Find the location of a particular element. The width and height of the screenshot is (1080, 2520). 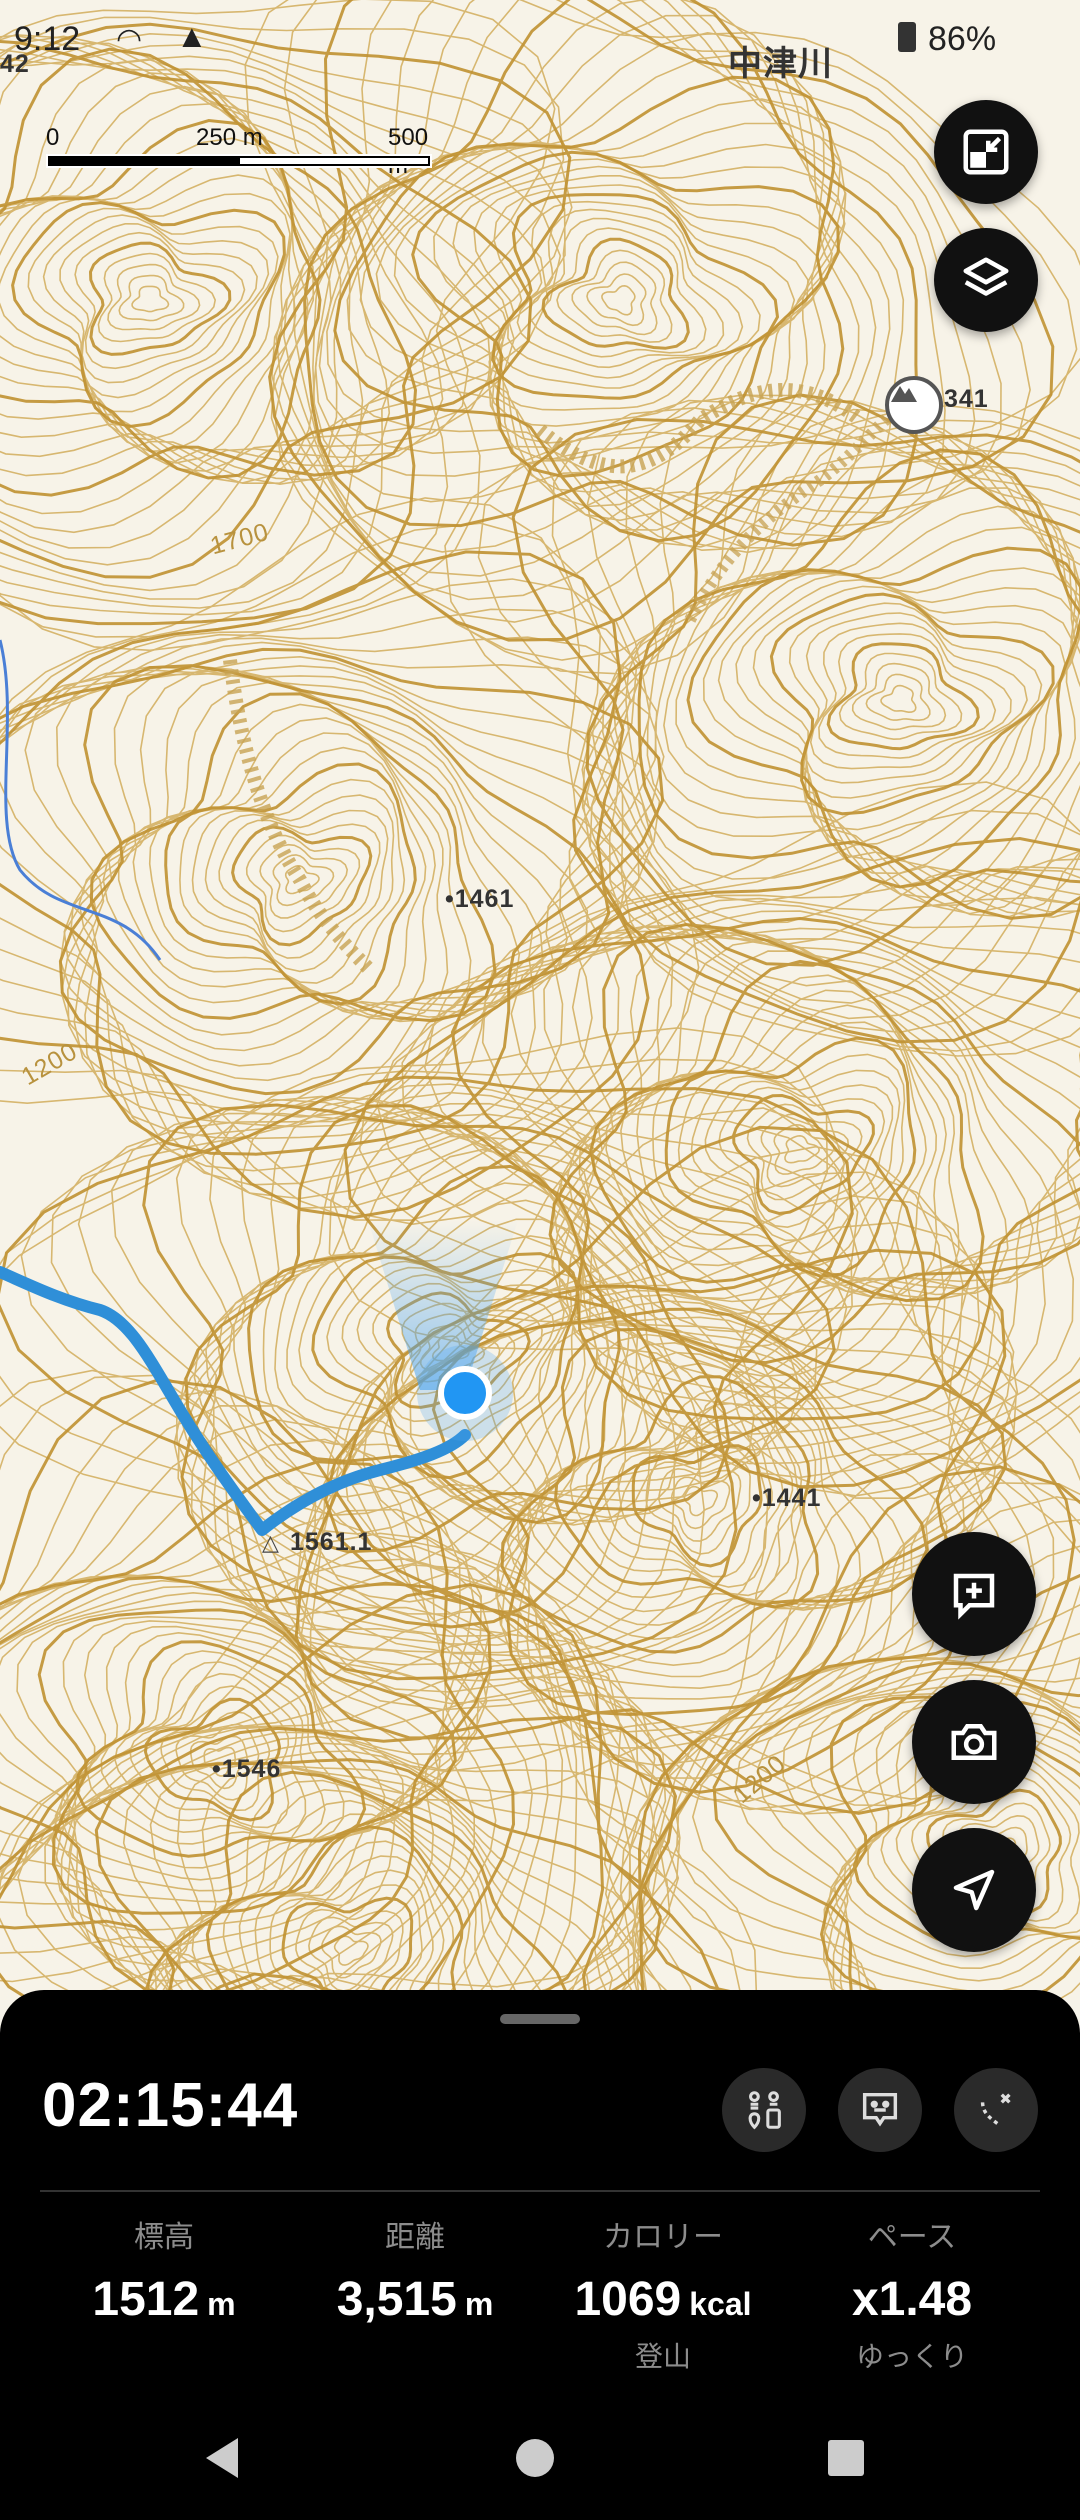

stat-pace: ペース x1.48 ゆっくり is located at coordinates (912, 2293).